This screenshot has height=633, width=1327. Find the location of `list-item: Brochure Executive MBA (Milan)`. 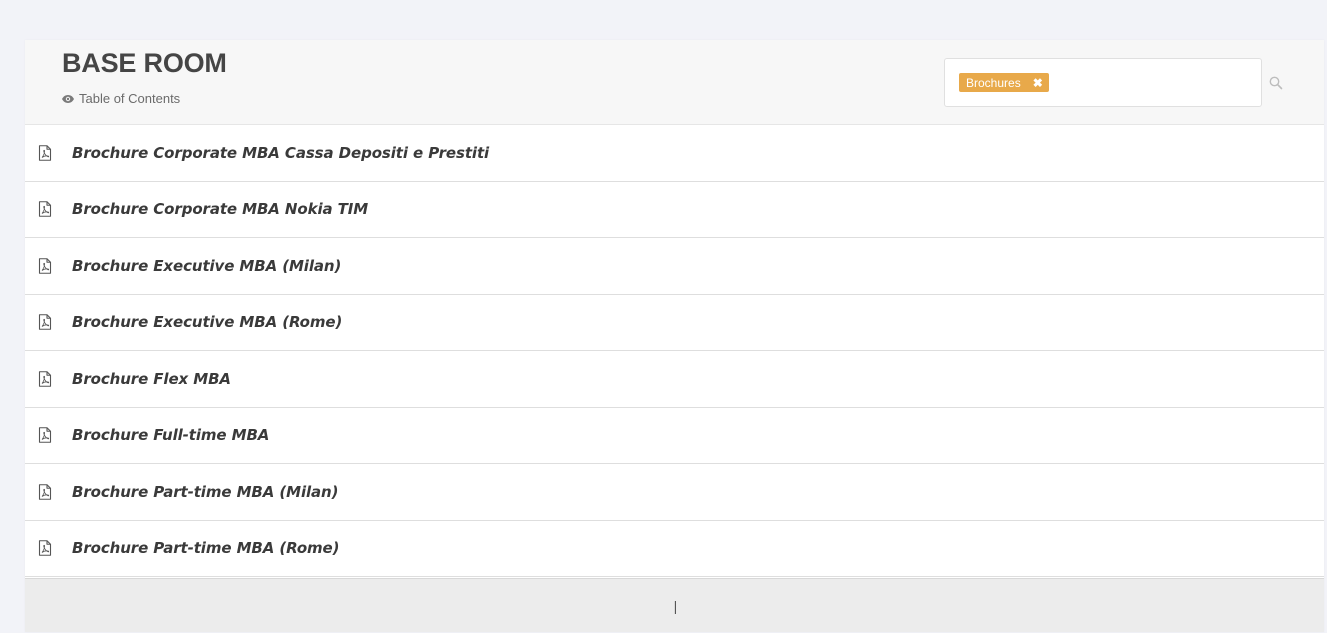

list-item: Brochure Executive MBA (Milan) is located at coordinates (674, 266).